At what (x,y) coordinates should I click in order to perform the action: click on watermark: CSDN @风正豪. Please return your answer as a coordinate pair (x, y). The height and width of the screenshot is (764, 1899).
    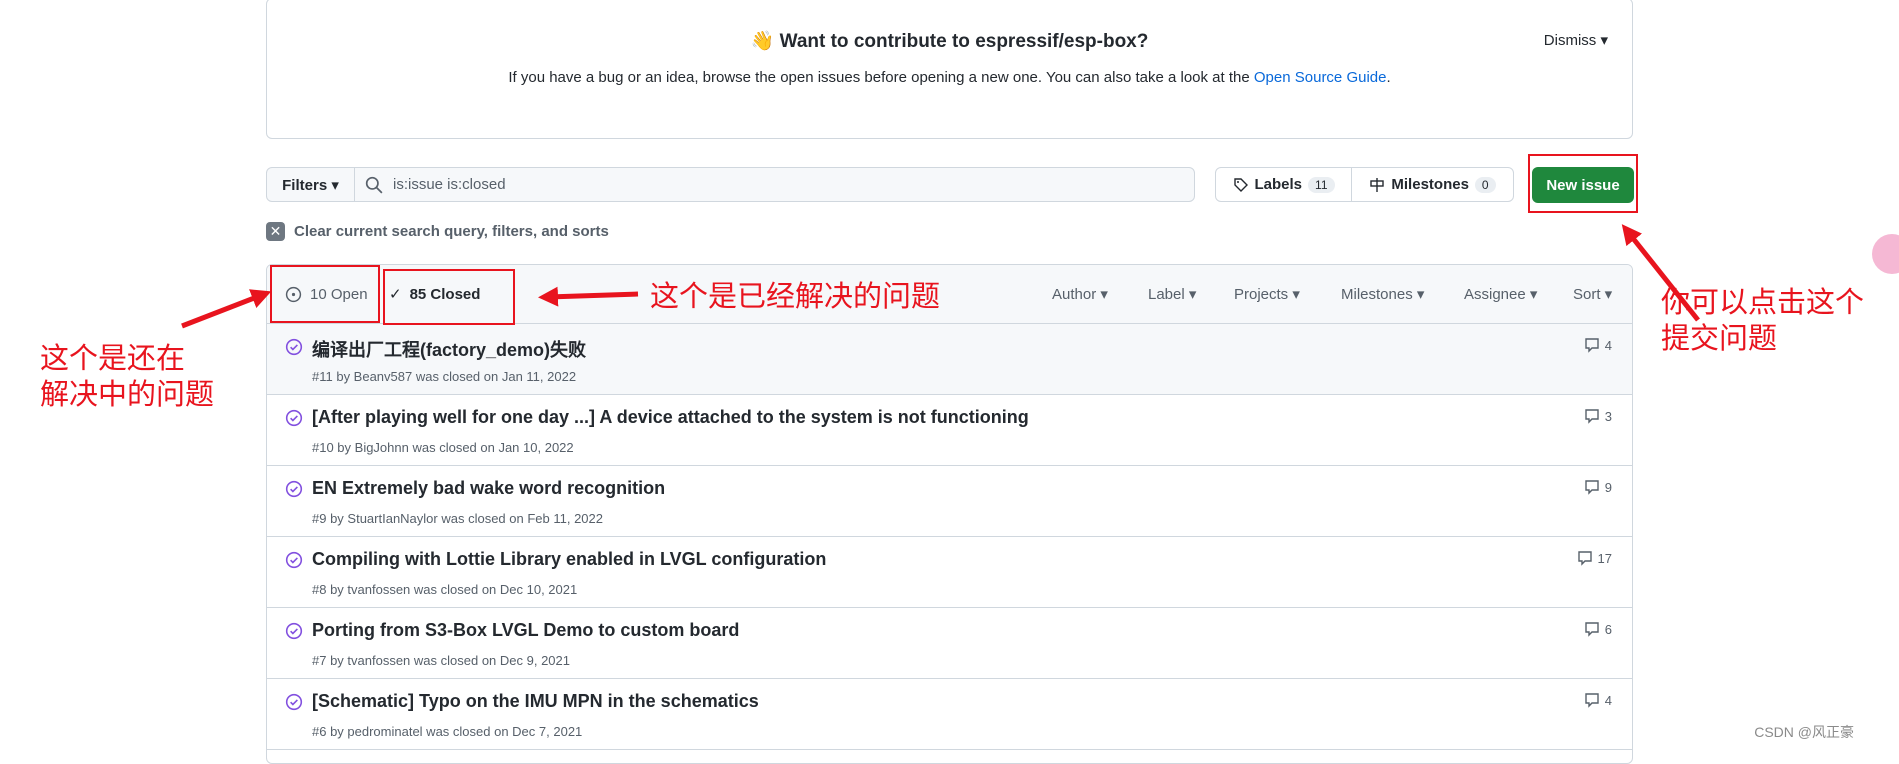
    Looking at the image, I should click on (1804, 732).